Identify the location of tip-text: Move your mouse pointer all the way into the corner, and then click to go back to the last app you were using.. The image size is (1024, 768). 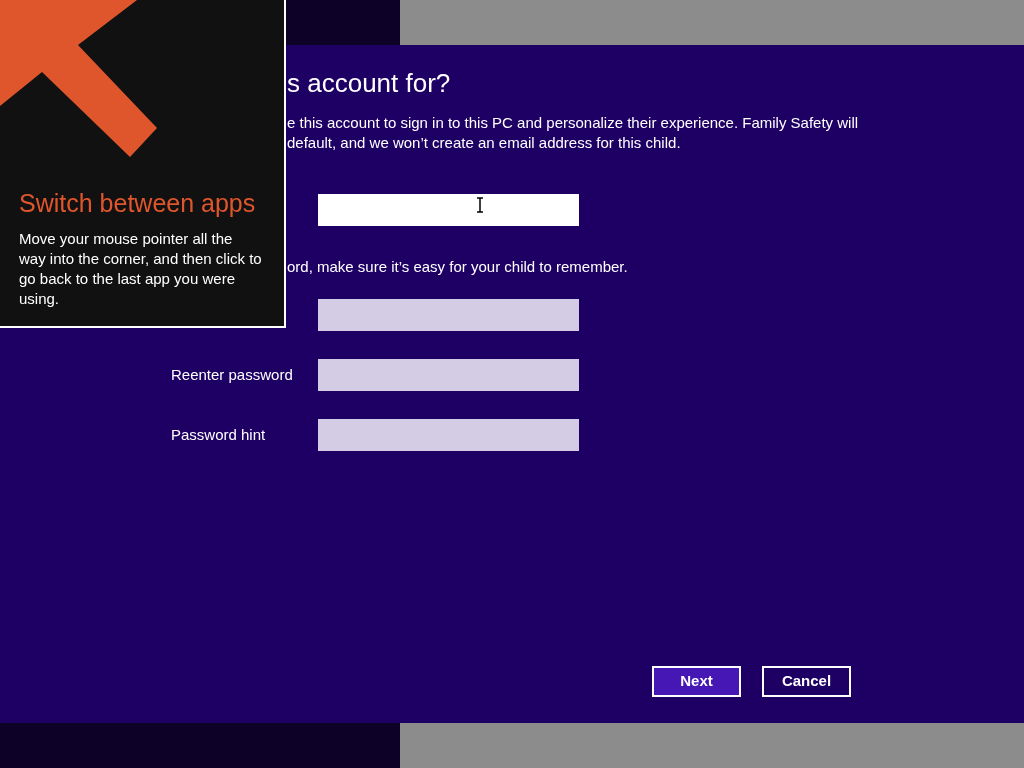
(140, 269).